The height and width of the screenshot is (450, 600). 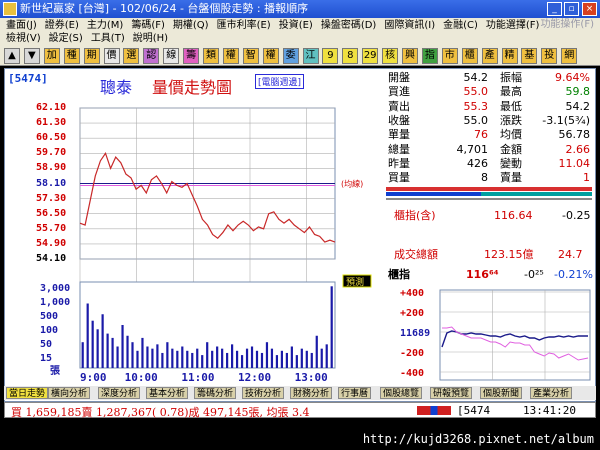 I want to click on status-code: [5474, so click(x=474, y=410).